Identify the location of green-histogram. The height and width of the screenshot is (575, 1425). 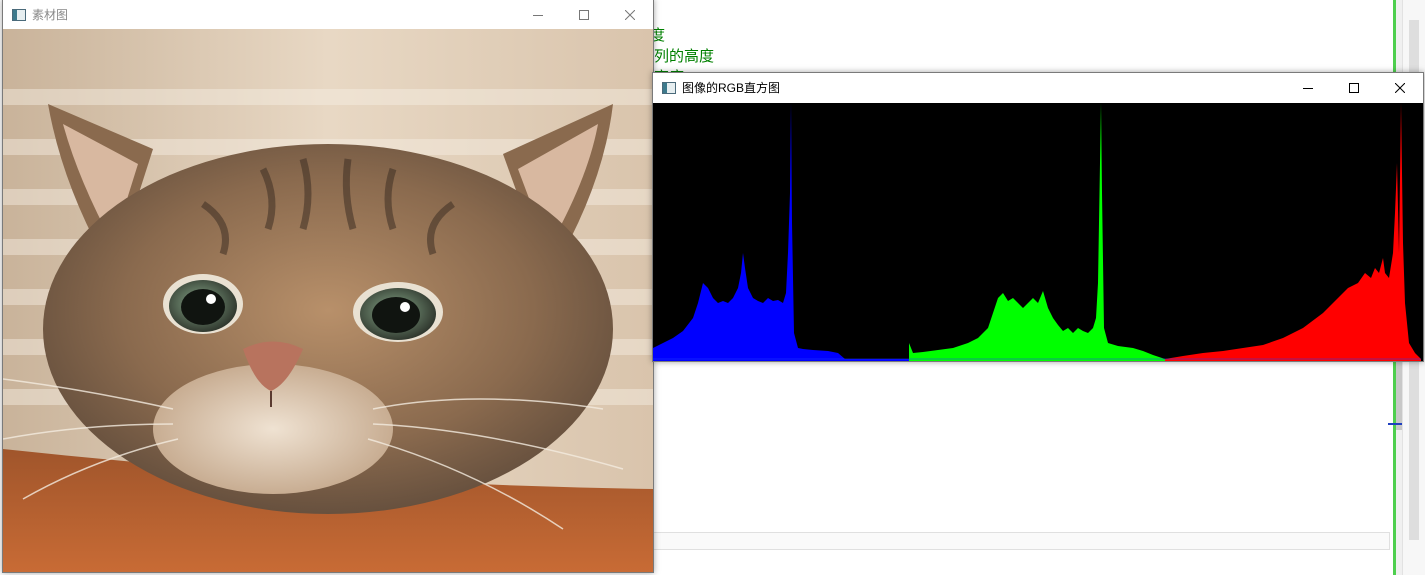
(1037, 232).